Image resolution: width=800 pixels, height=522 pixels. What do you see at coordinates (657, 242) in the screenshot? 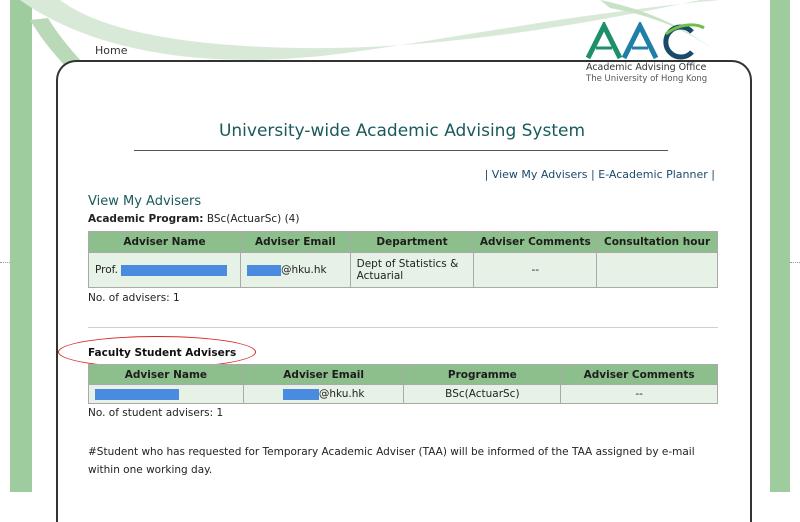
I see `column-header: Consultation hour` at bounding box center [657, 242].